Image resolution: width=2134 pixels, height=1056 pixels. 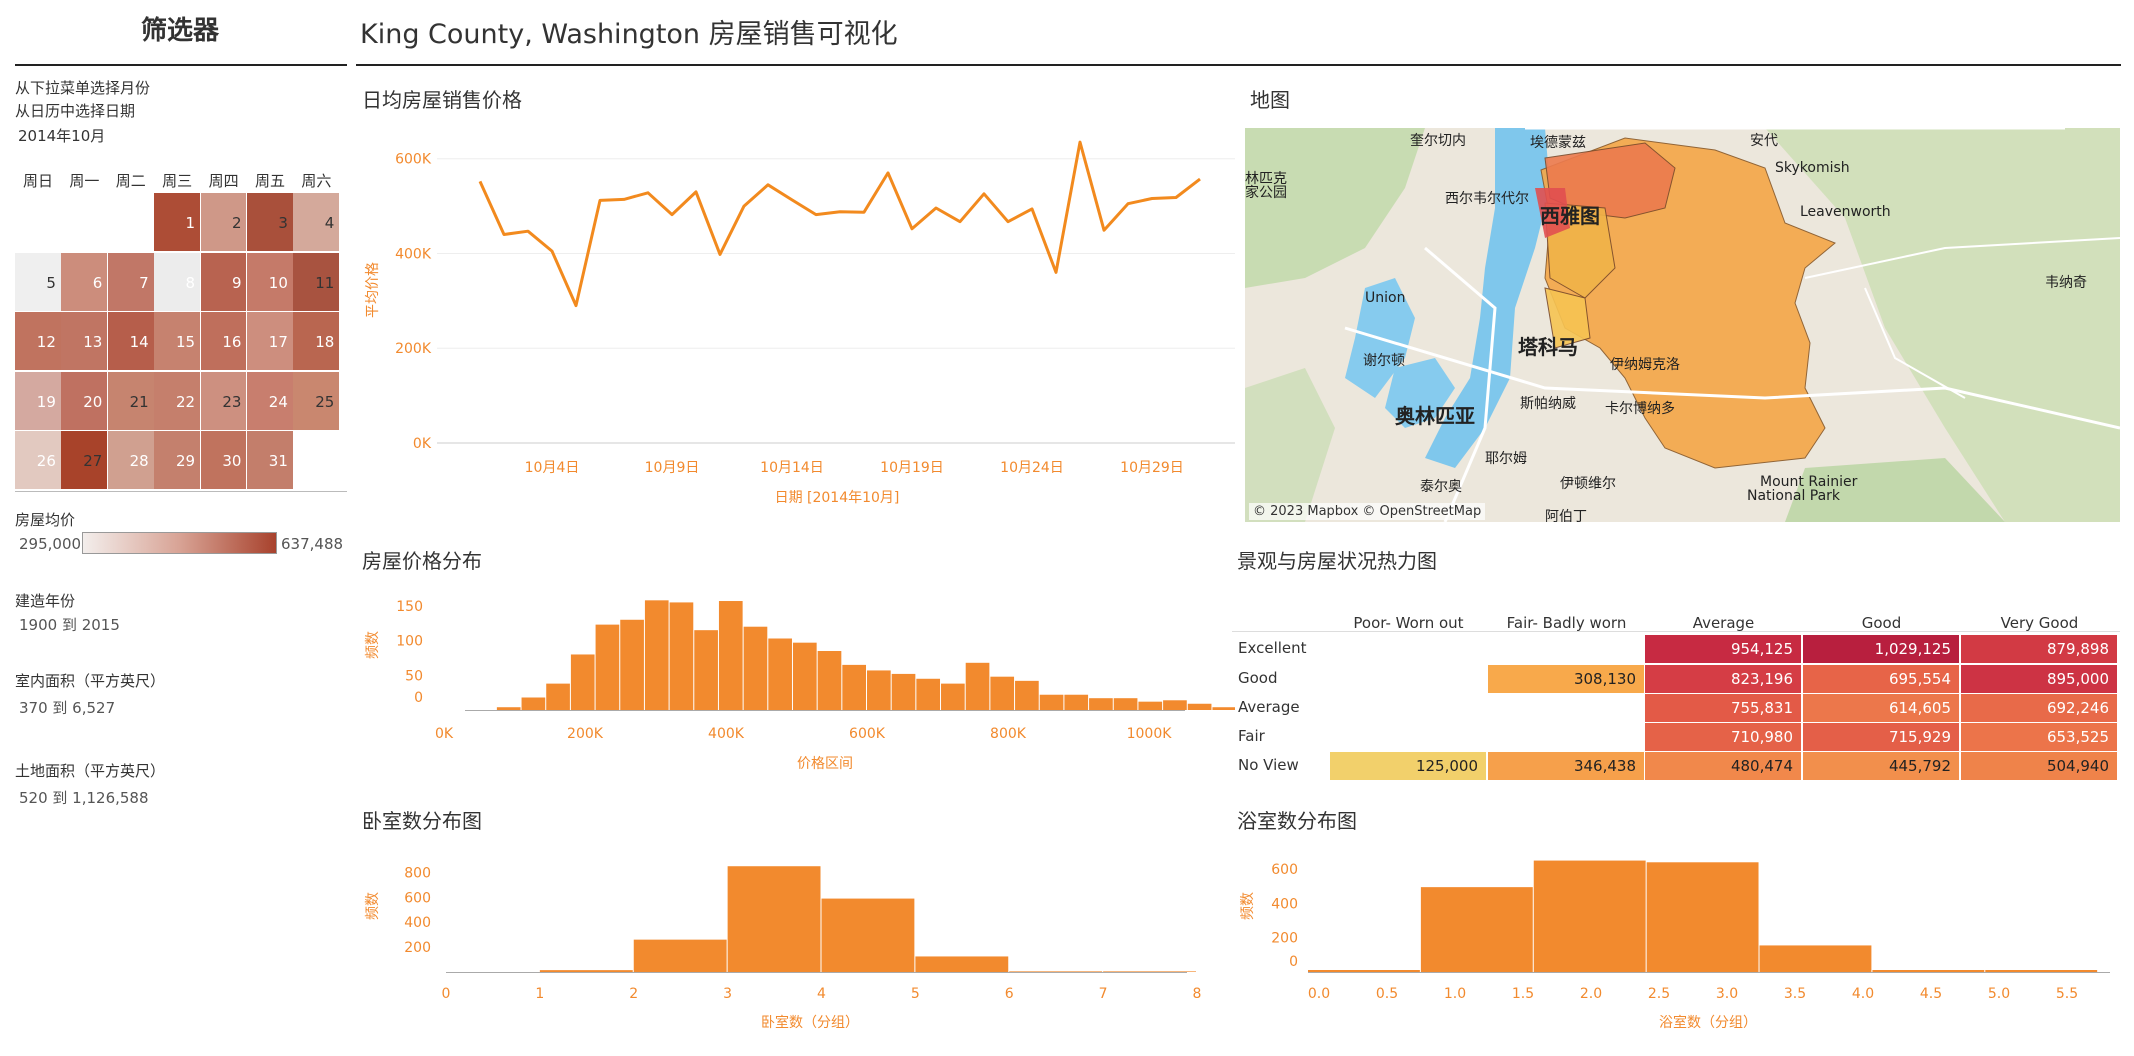 What do you see at coordinates (67, 707) in the screenshot?
I see `living-filter-range: 370 到 6,527` at bounding box center [67, 707].